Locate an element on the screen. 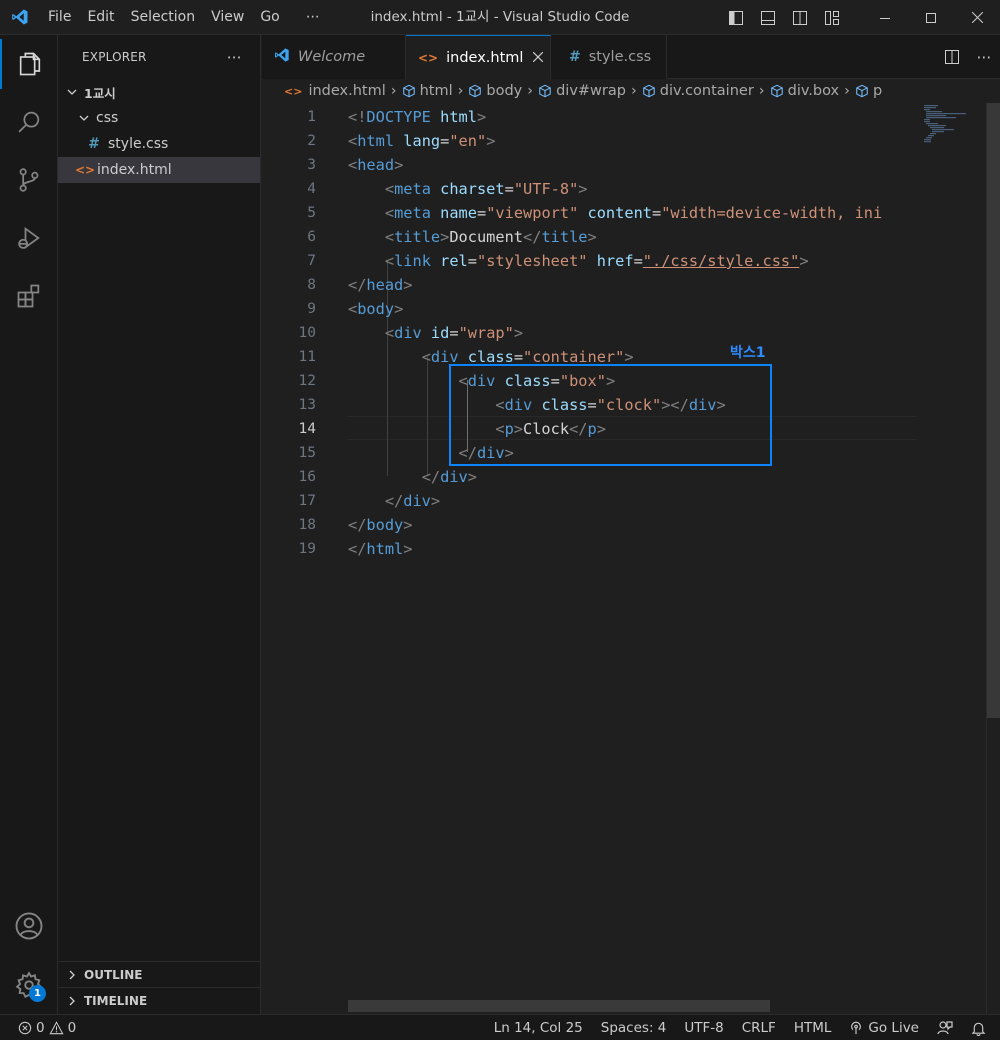  problems-indicator: 0 0 is located at coordinates (51, 1028).